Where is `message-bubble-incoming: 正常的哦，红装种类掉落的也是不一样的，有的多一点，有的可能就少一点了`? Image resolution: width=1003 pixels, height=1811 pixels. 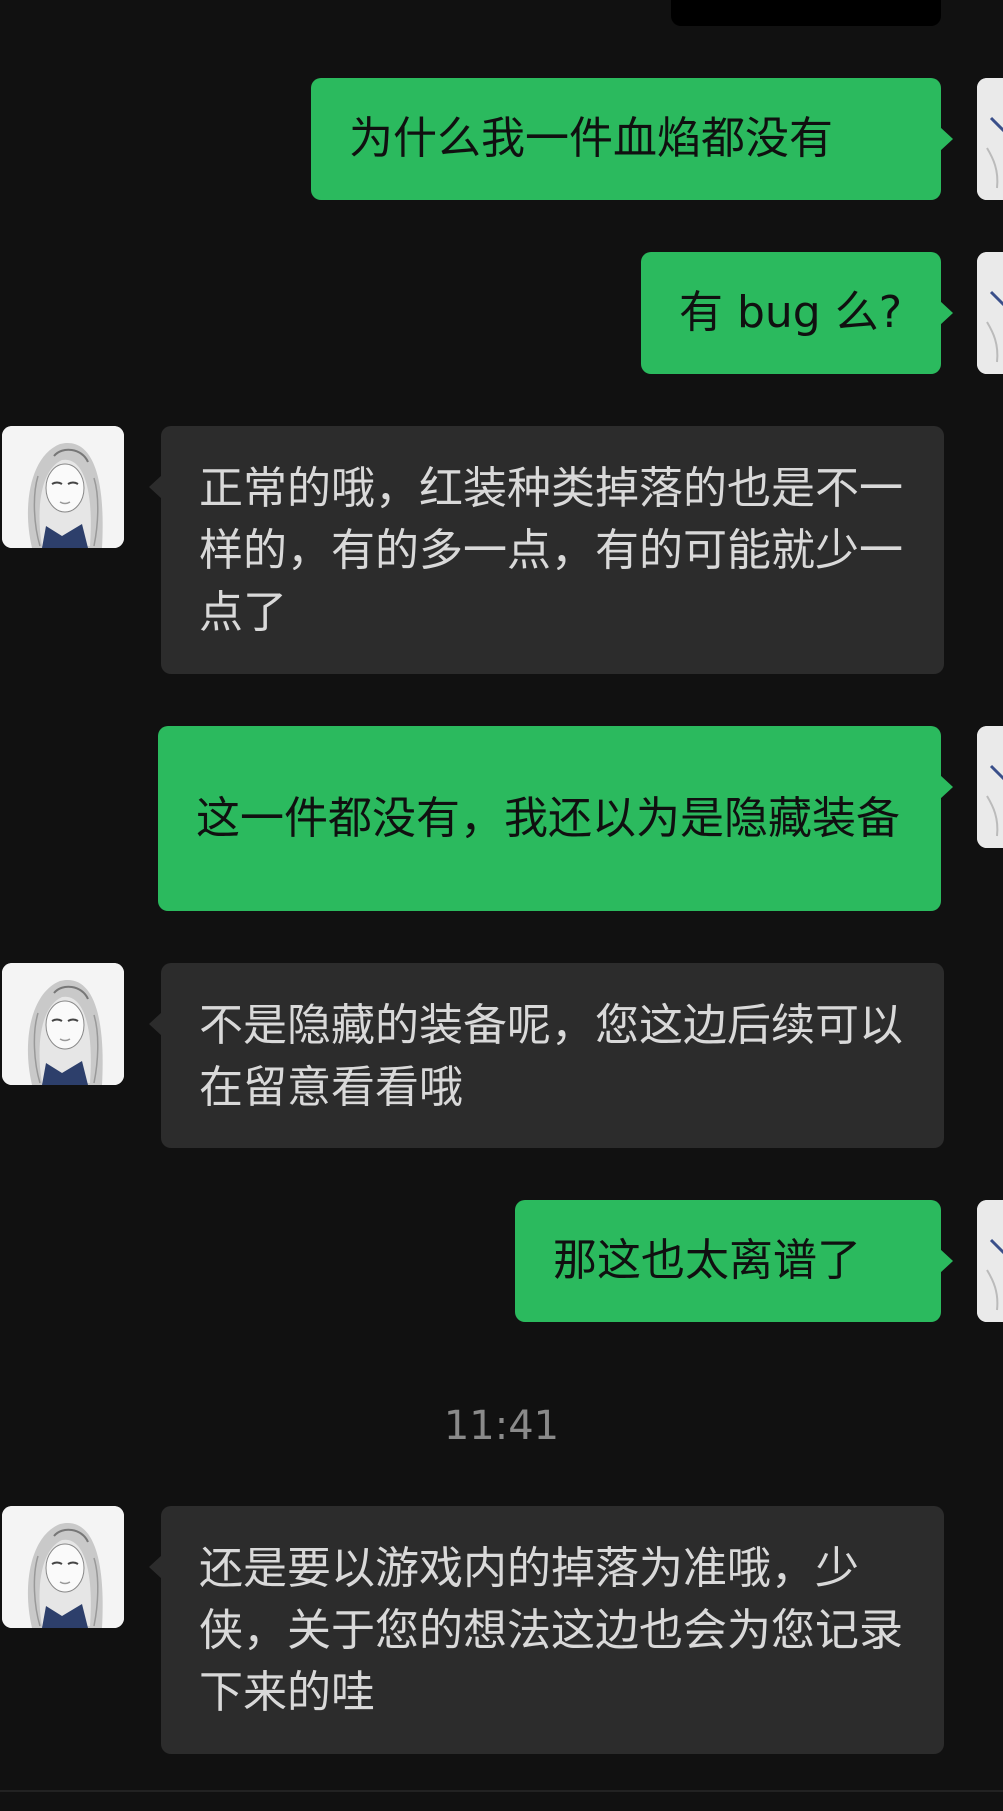 message-bubble-incoming: 正常的哦，红装种类掉落的也是不一样的，有的多一点，有的可能就少一点了 is located at coordinates (546, 550).